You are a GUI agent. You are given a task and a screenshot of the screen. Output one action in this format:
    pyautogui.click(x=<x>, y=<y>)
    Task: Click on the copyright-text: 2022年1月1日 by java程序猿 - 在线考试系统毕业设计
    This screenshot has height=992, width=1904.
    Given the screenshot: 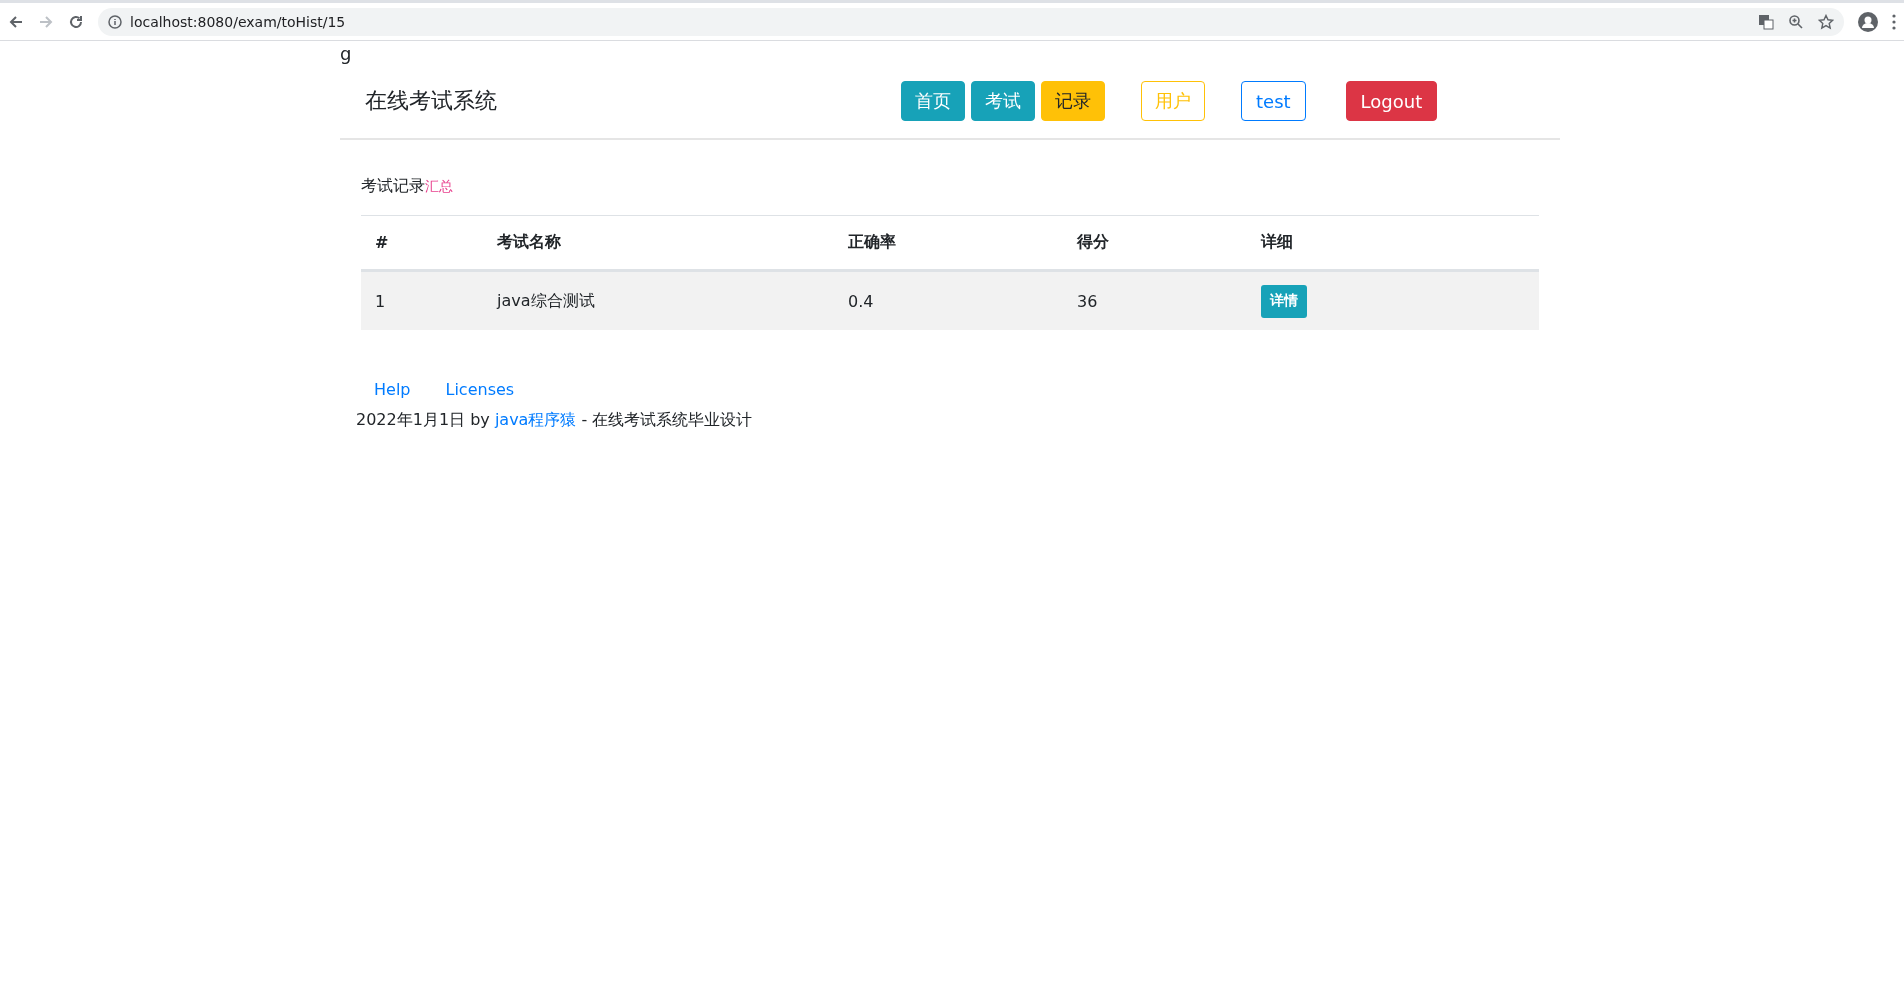 What is the action you would take?
    pyautogui.click(x=555, y=420)
    